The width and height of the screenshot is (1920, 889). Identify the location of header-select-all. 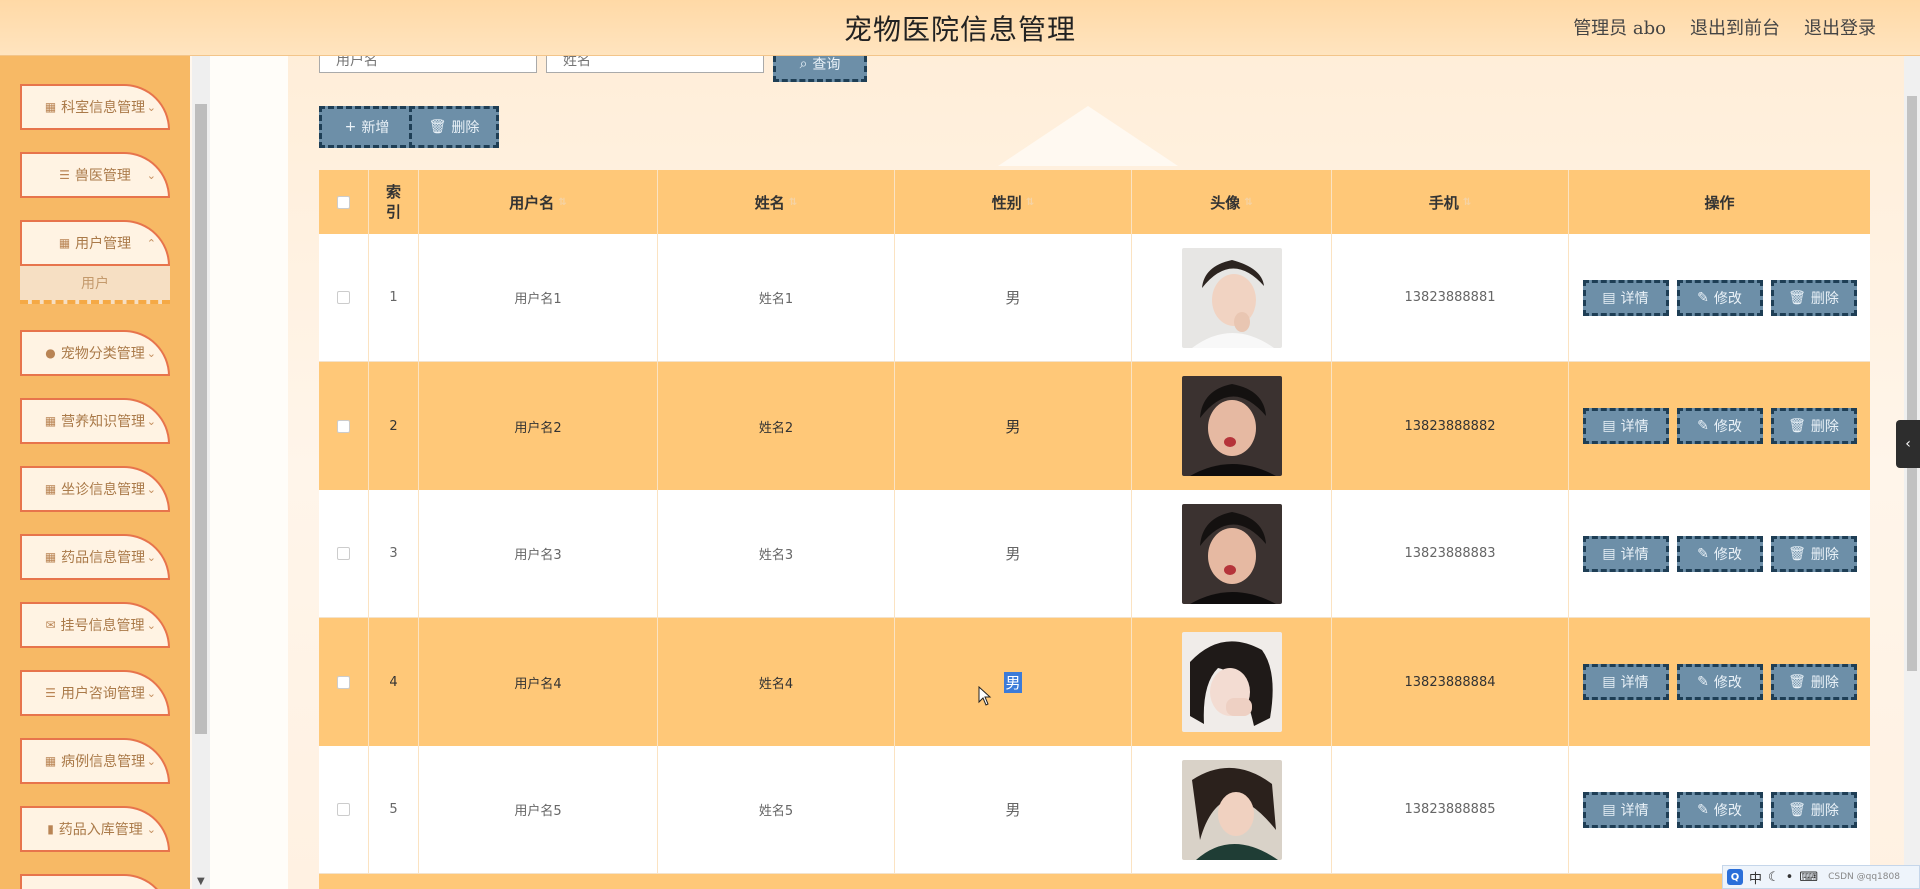
(344, 202).